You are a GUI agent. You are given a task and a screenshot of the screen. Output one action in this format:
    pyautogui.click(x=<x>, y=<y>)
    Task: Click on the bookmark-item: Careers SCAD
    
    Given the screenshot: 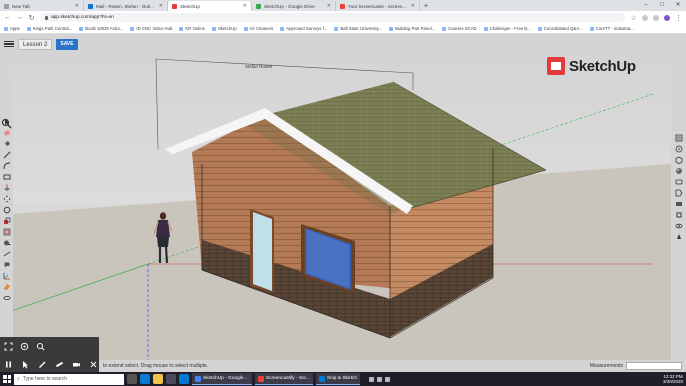 What is the action you would take?
    pyautogui.click(x=459, y=28)
    